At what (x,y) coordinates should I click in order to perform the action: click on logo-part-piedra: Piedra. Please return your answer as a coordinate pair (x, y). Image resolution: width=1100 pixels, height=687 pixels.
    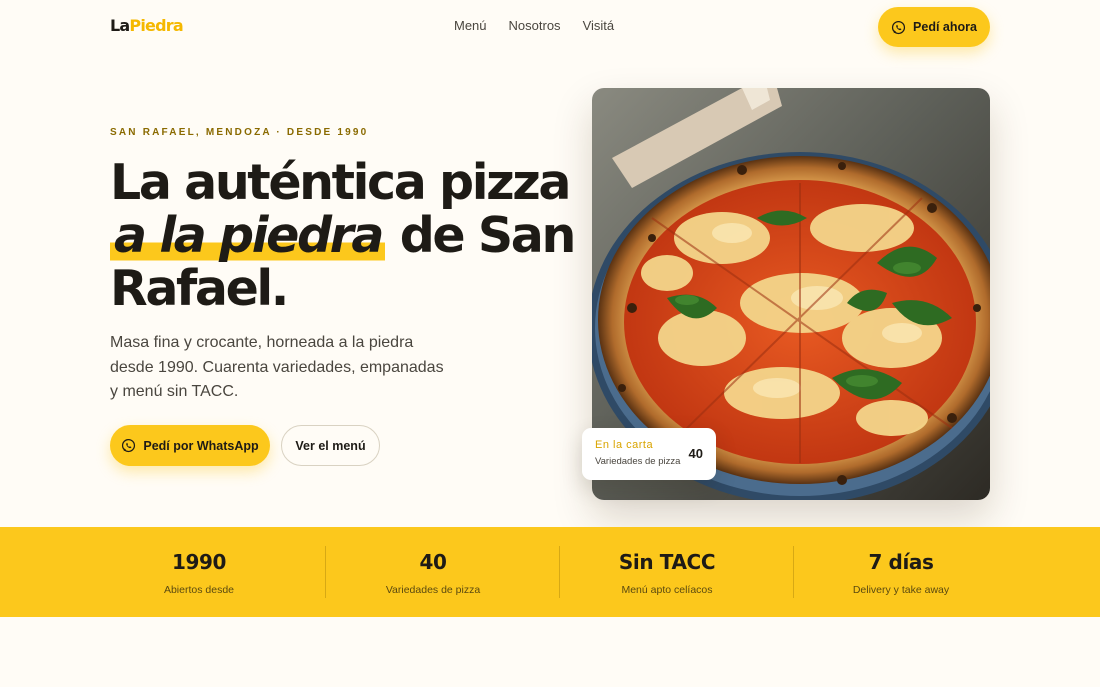
    Looking at the image, I should click on (156, 25).